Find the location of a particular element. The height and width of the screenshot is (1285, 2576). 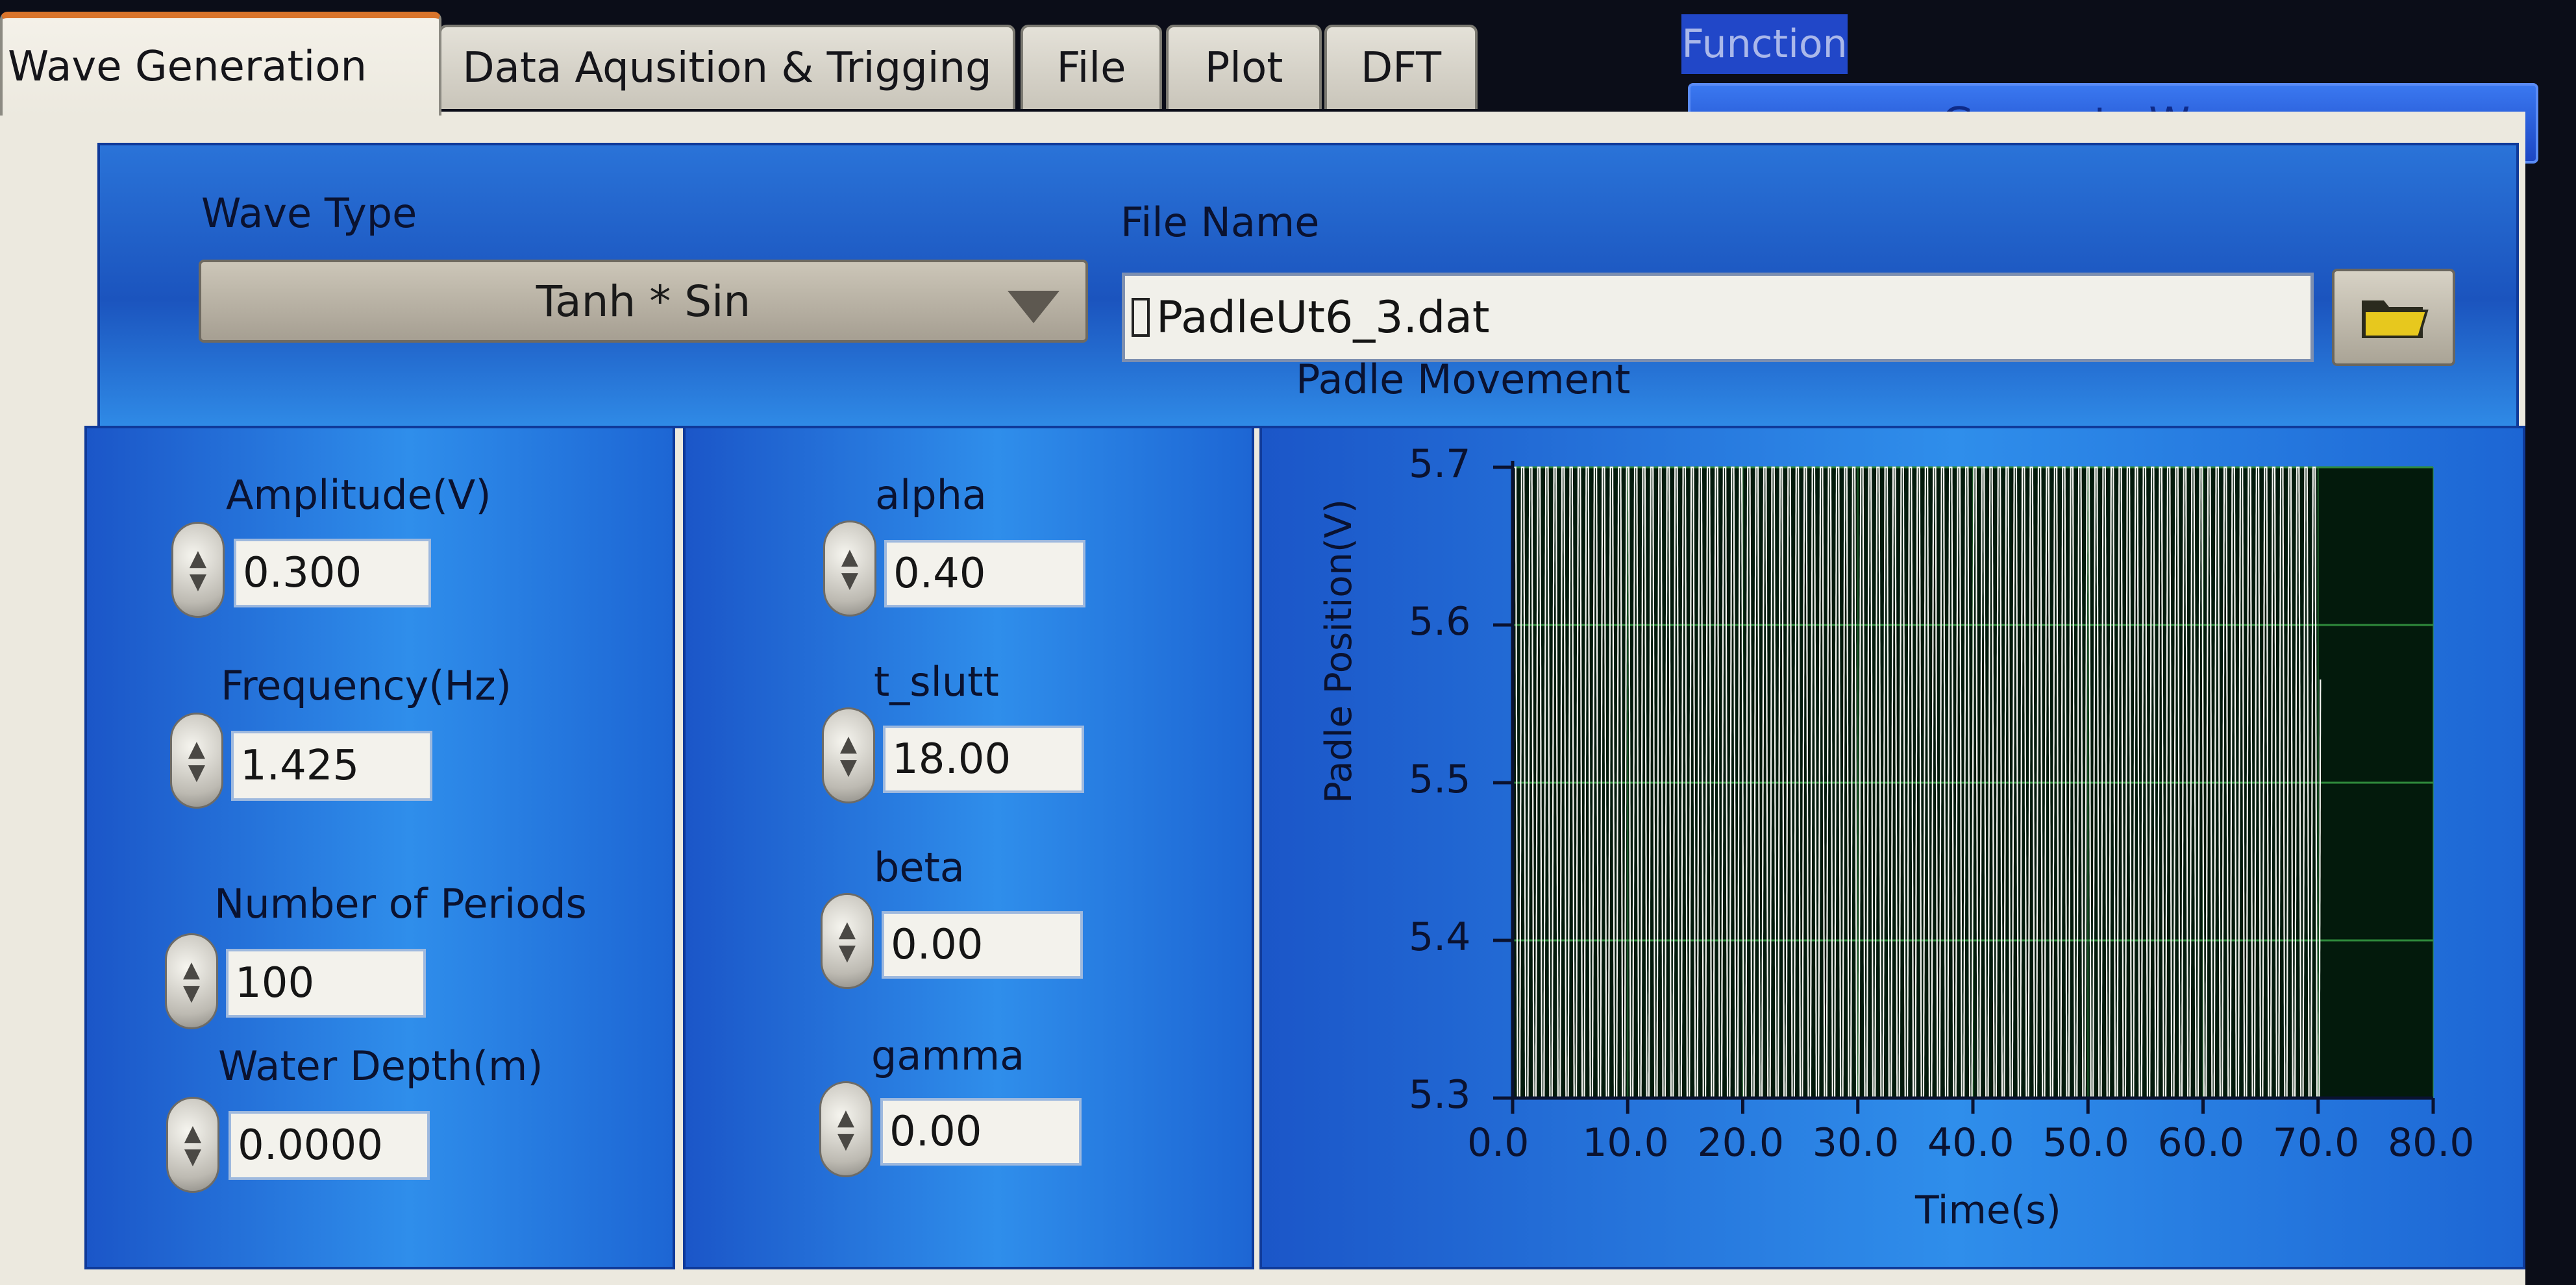

x-tick-label: 40.0 is located at coordinates (1970, 1143).